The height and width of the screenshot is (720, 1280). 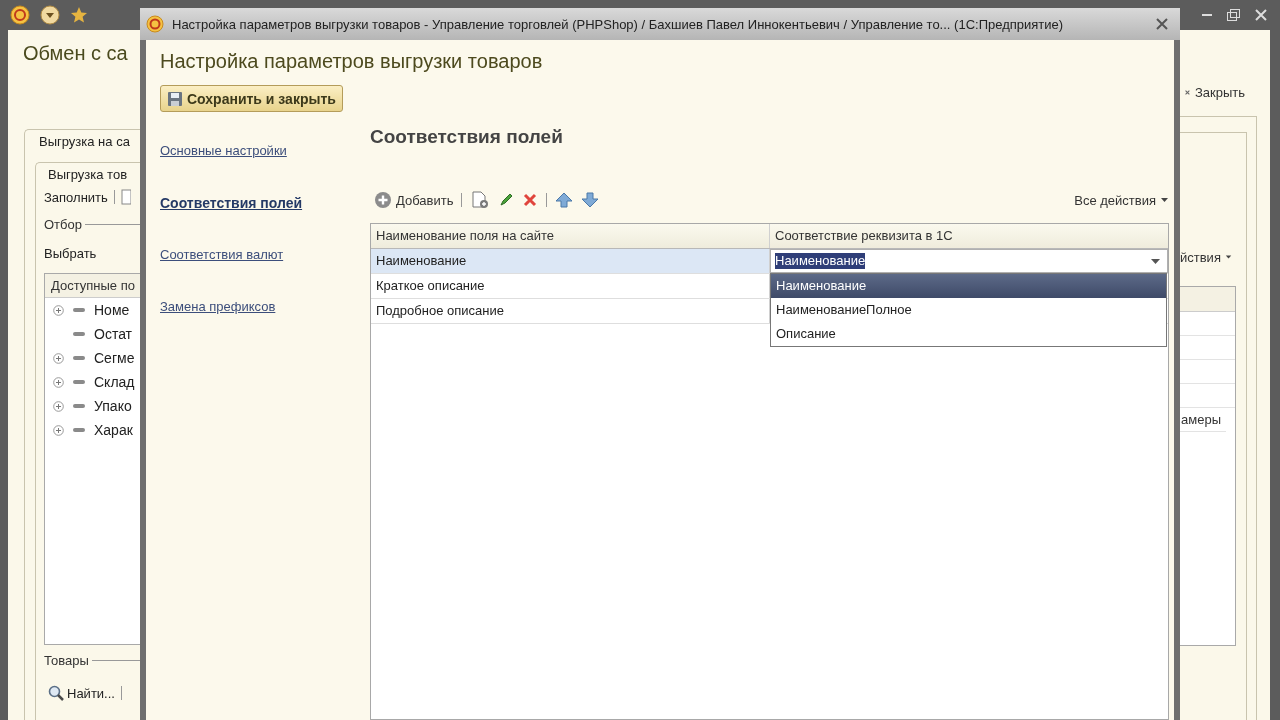 I want to click on tree-item: Номе, so click(x=112, y=310).